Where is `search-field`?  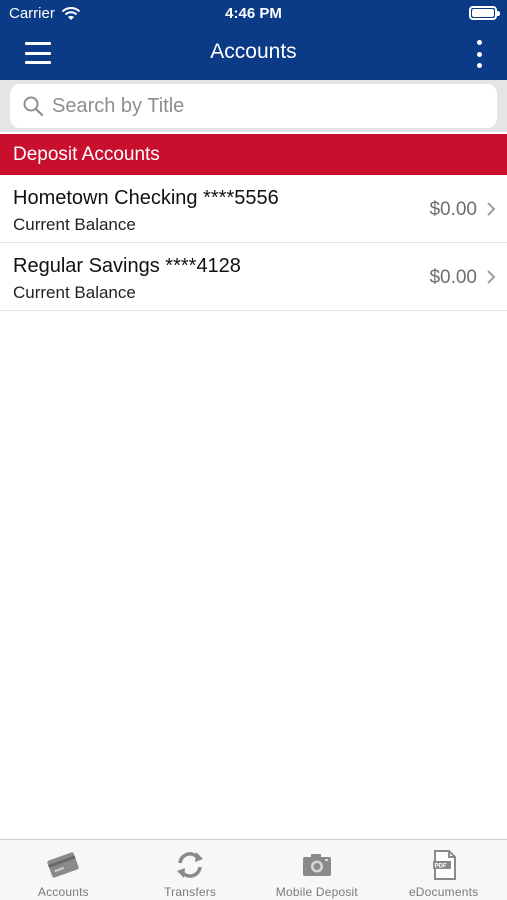
search-field is located at coordinates (253, 106).